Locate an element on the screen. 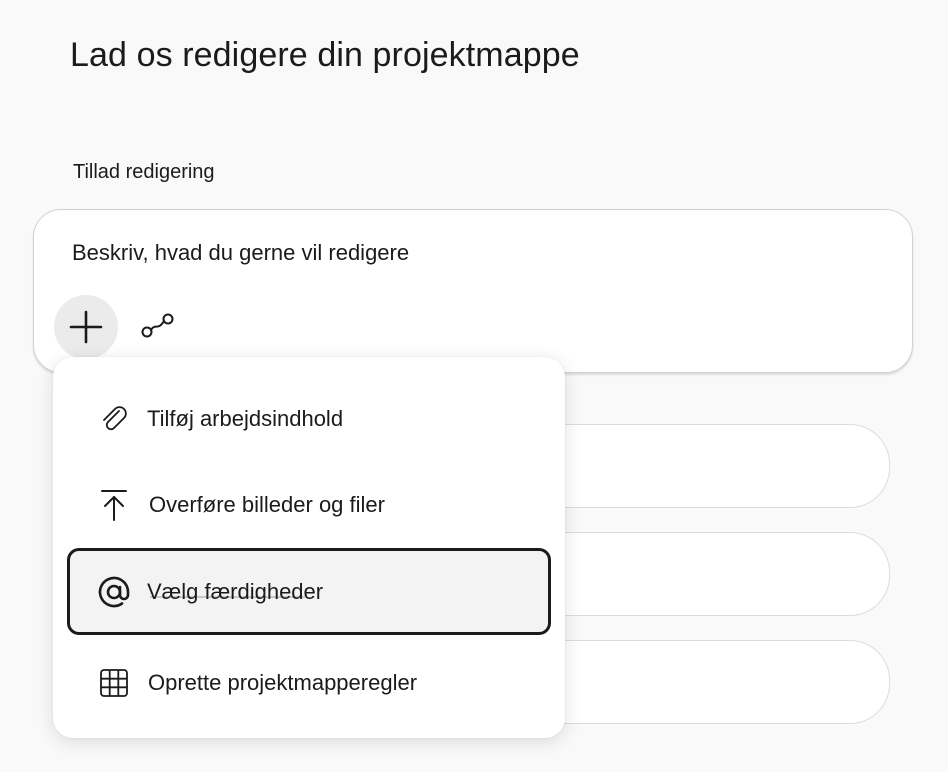  at-sign-icon is located at coordinates (114, 592).